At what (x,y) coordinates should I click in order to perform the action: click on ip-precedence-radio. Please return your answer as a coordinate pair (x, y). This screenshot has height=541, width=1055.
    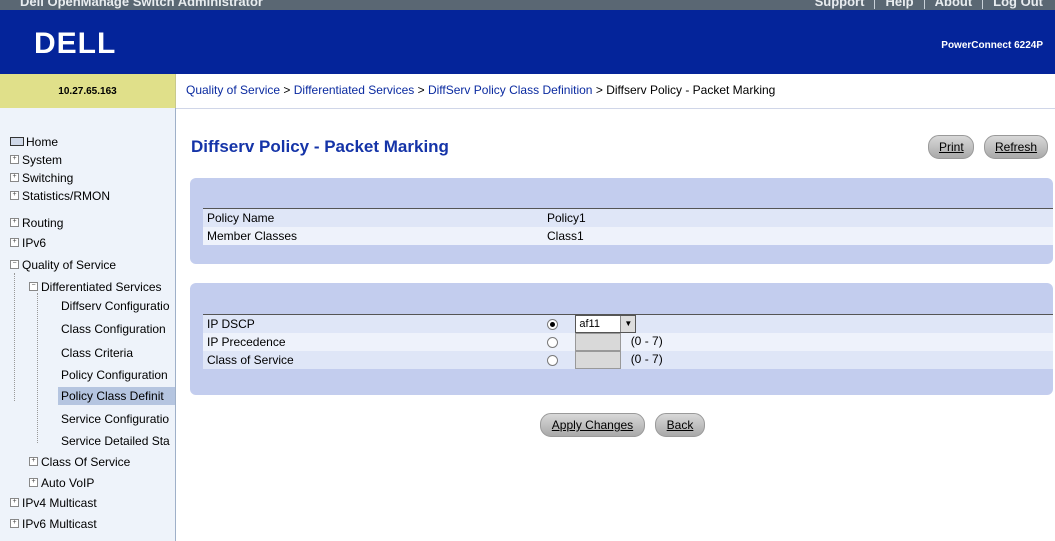
    Looking at the image, I should click on (552, 342).